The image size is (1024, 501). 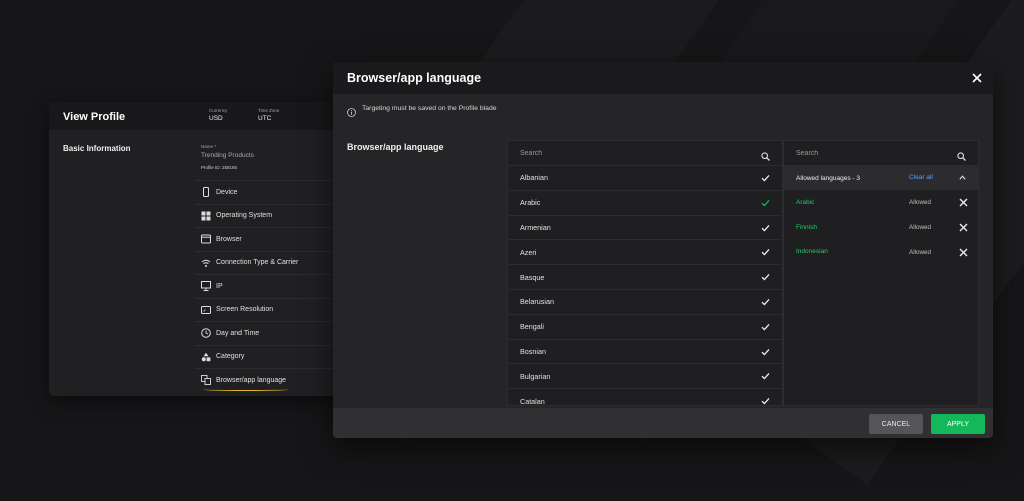 What do you see at coordinates (206, 310) in the screenshot?
I see `screen-icon` at bounding box center [206, 310].